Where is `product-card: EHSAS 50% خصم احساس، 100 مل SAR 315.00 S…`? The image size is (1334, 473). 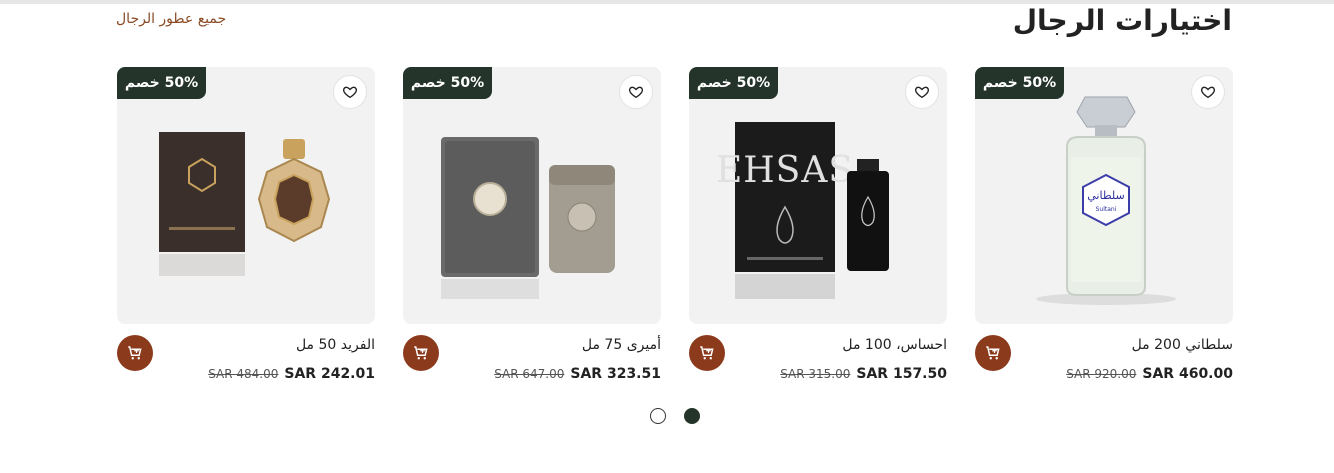 product-card: EHSAS 50% خصم احساس، 100 مل SAR 315.00 S… is located at coordinates (818, 224).